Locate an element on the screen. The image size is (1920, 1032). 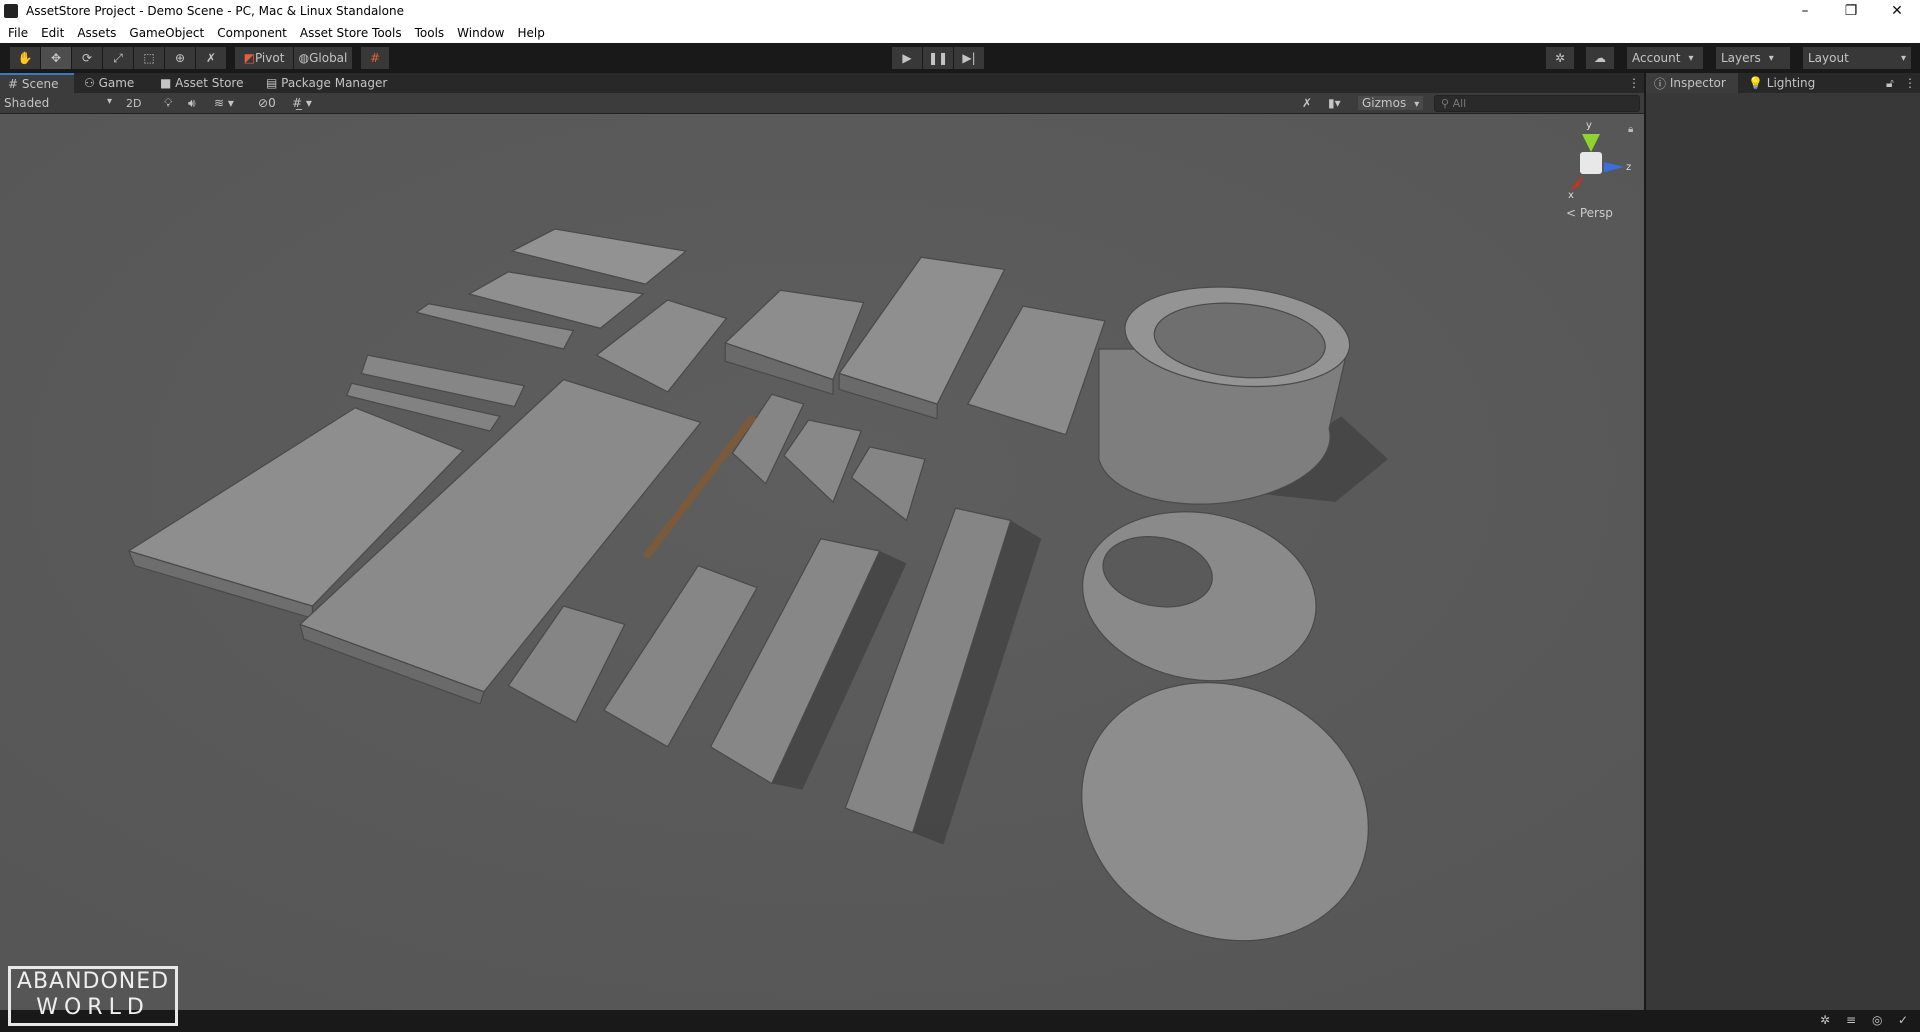
z-axis-cone is located at coordinates (1614, 167).